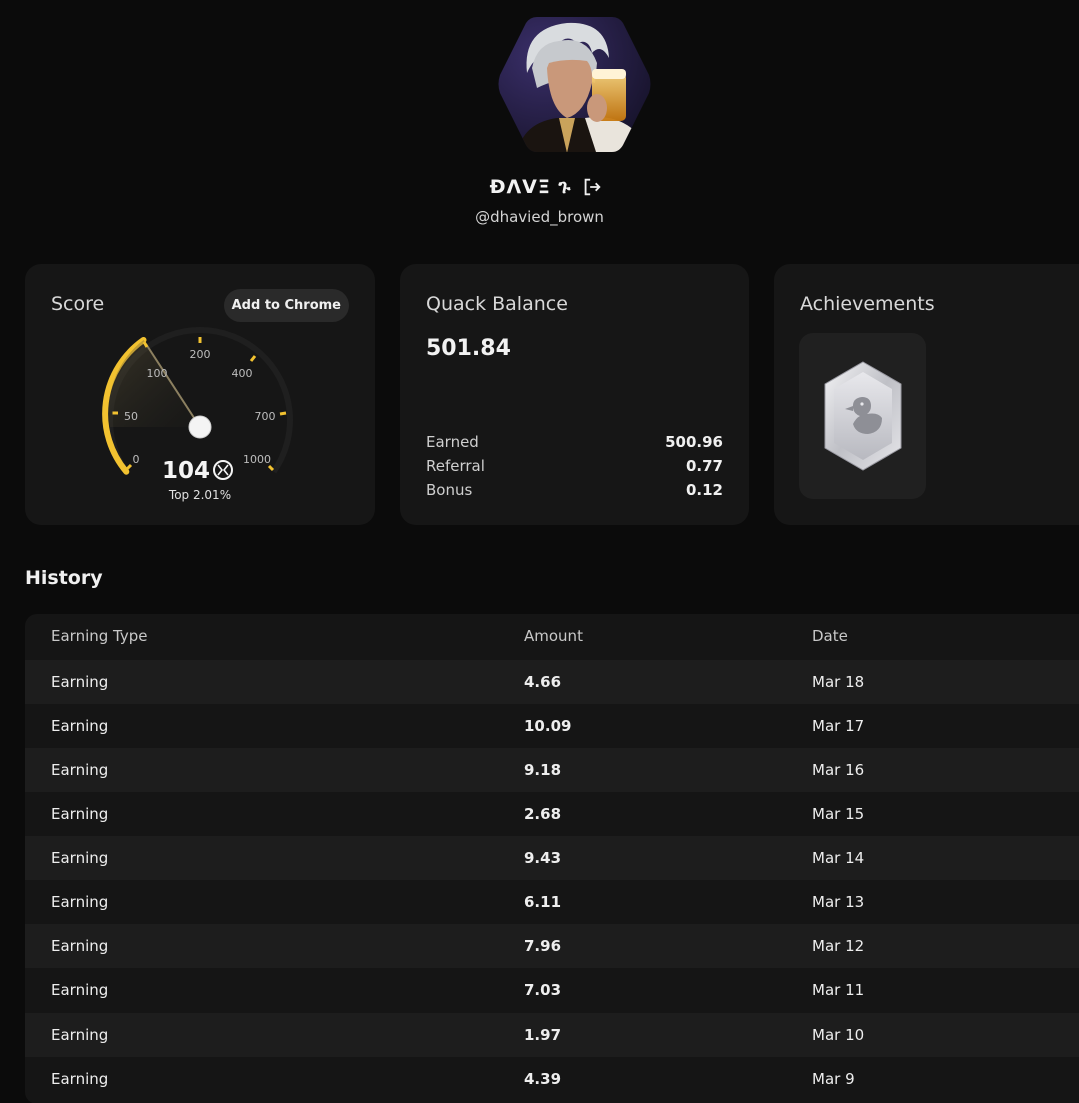  I want to click on balance-label: Referral, so click(455, 466).